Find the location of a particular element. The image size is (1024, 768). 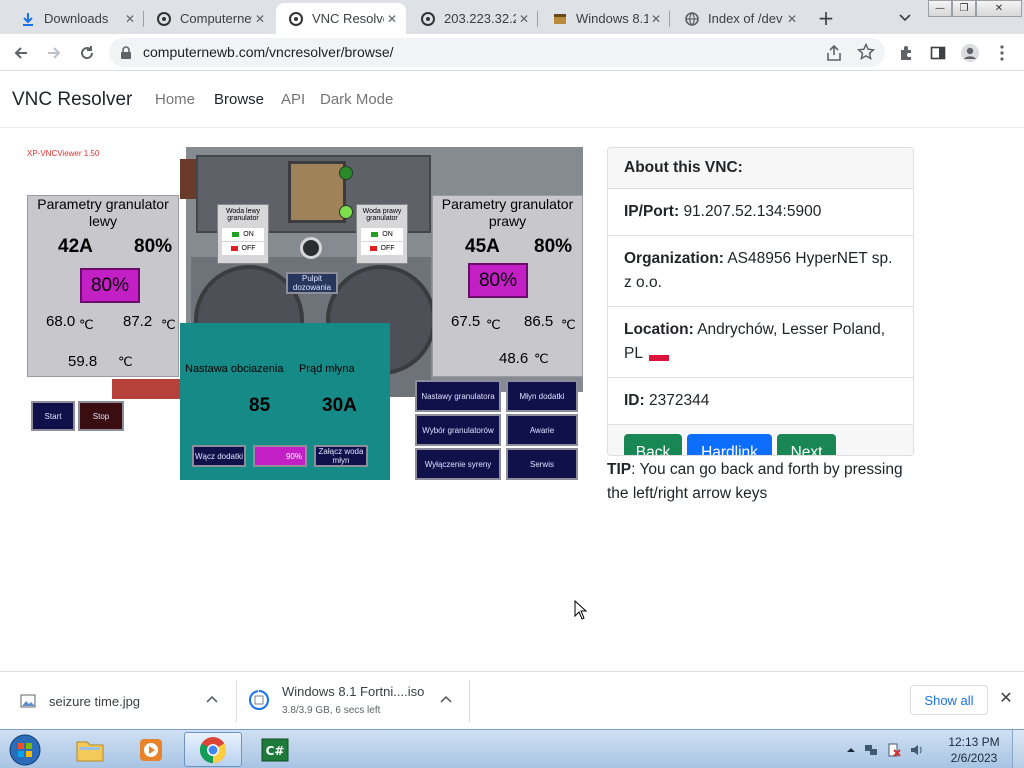

hopper-window is located at coordinates (317, 192).